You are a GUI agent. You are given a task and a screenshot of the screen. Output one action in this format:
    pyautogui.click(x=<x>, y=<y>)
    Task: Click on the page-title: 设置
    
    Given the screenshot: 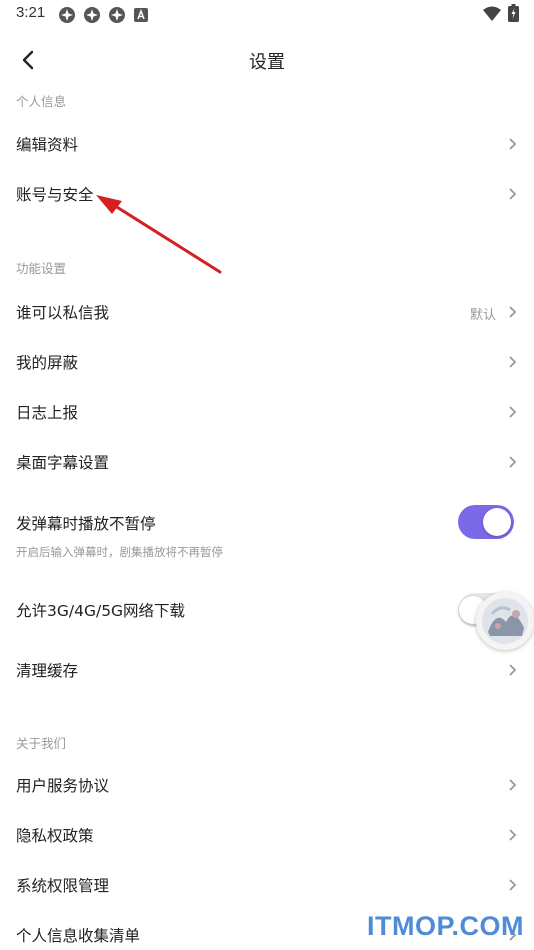 What is the action you would take?
    pyautogui.click(x=267, y=62)
    